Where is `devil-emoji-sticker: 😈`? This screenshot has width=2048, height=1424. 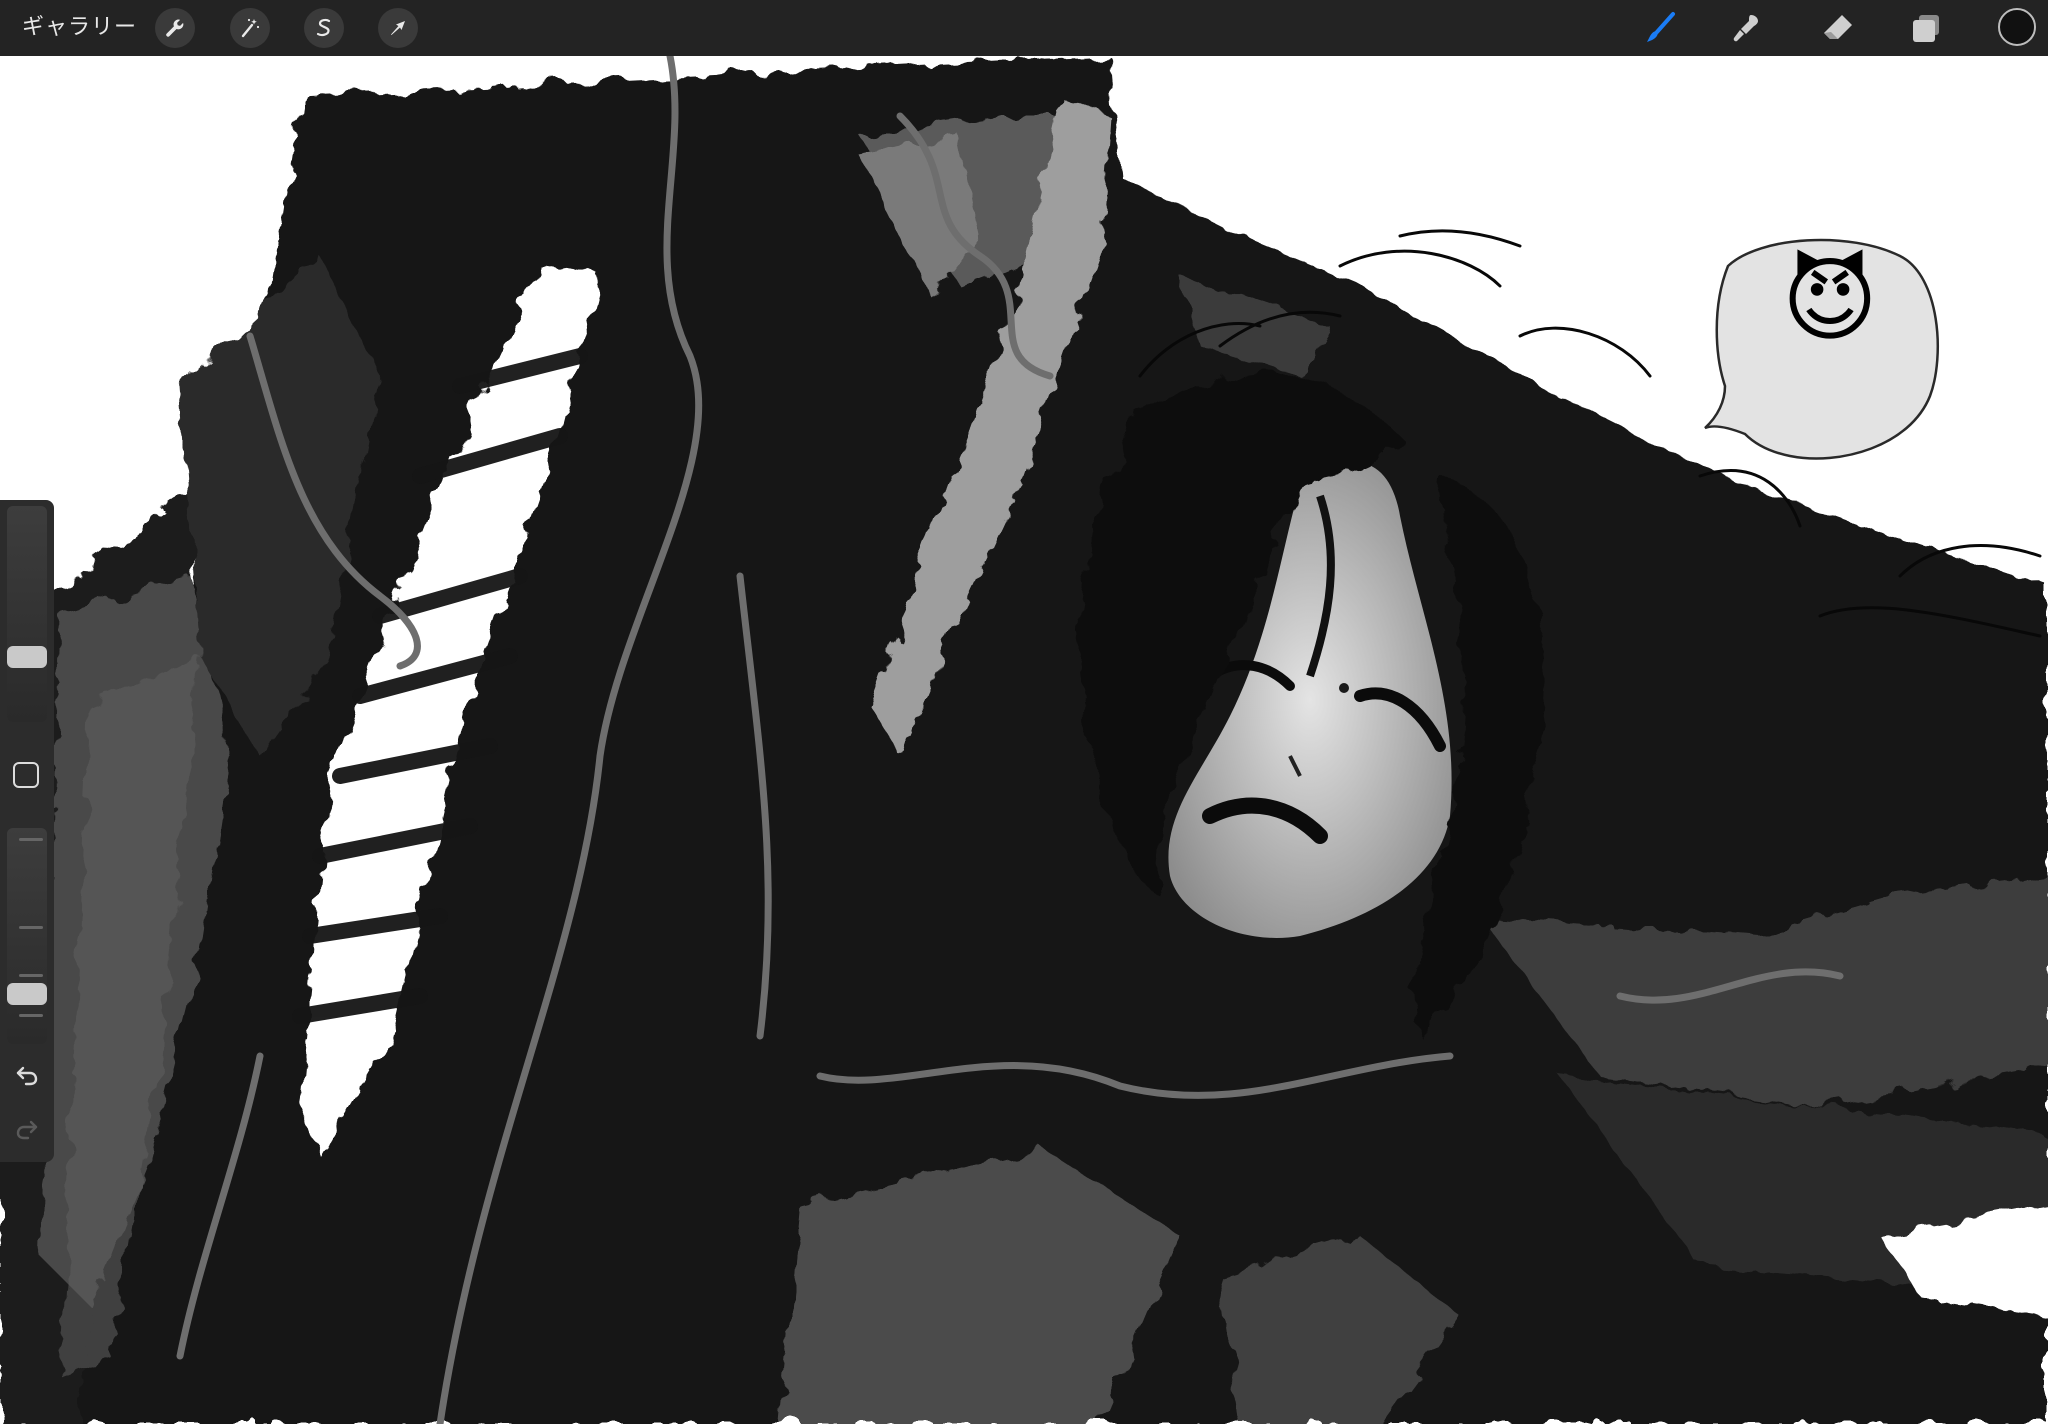 devil-emoji-sticker: 😈 is located at coordinates (1830, 300).